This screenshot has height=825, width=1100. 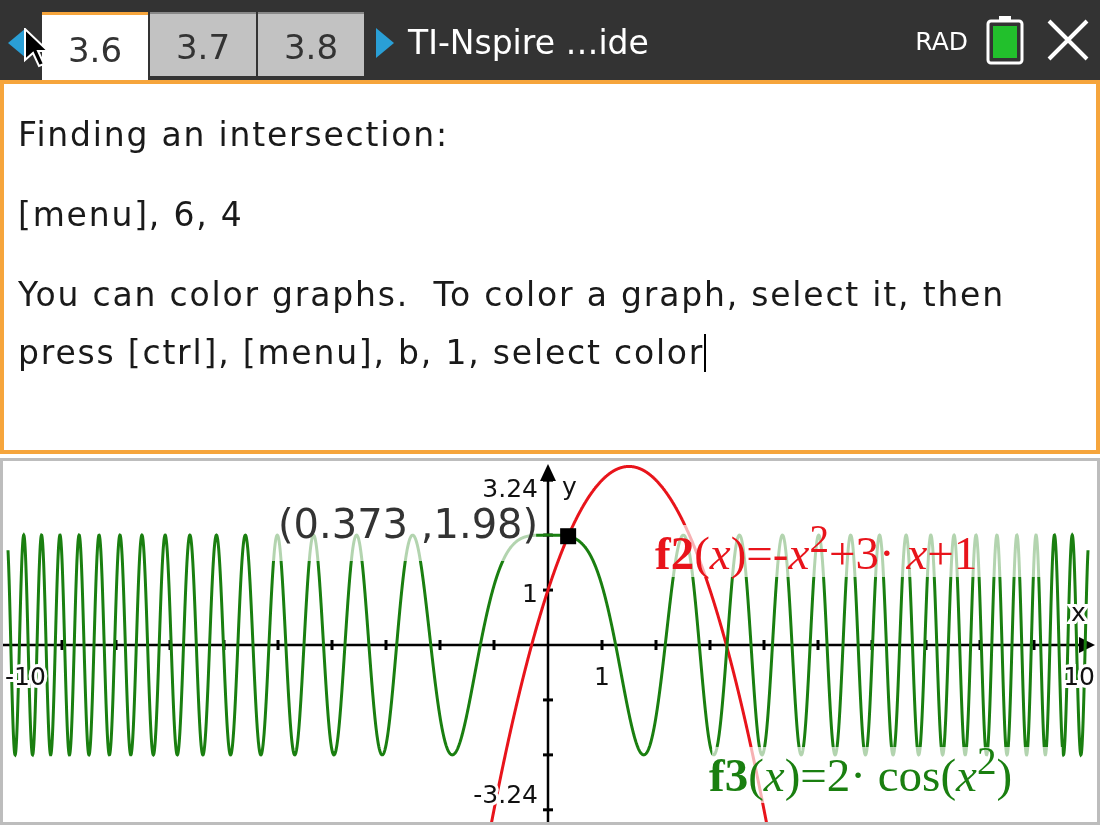 What do you see at coordinates (203, 44) in the screenshot?
I see `page-tab: 3.7` at bounding box center [203, 44].